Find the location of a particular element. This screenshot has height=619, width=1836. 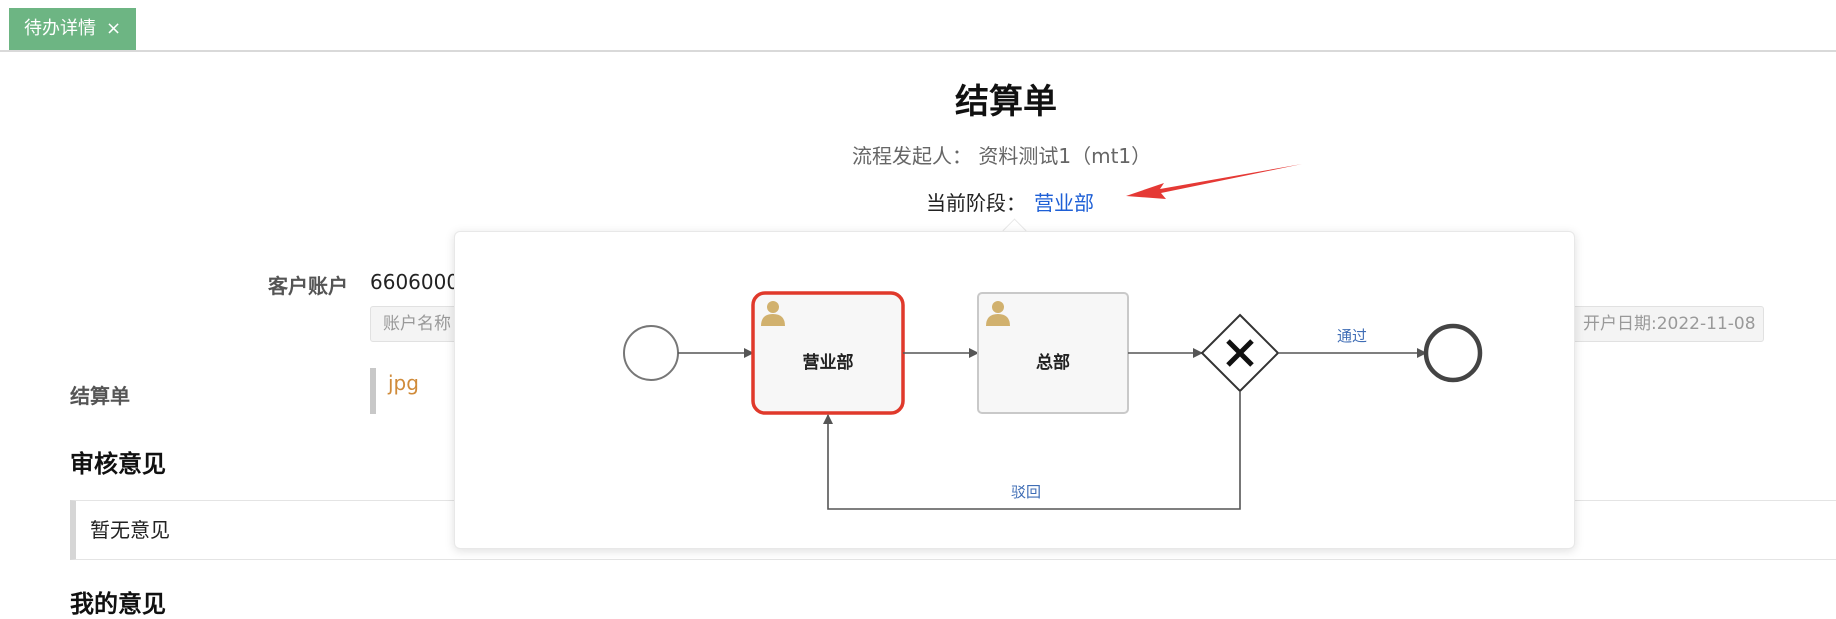

task-label: 营业部 is located at coordinates (828, 362).